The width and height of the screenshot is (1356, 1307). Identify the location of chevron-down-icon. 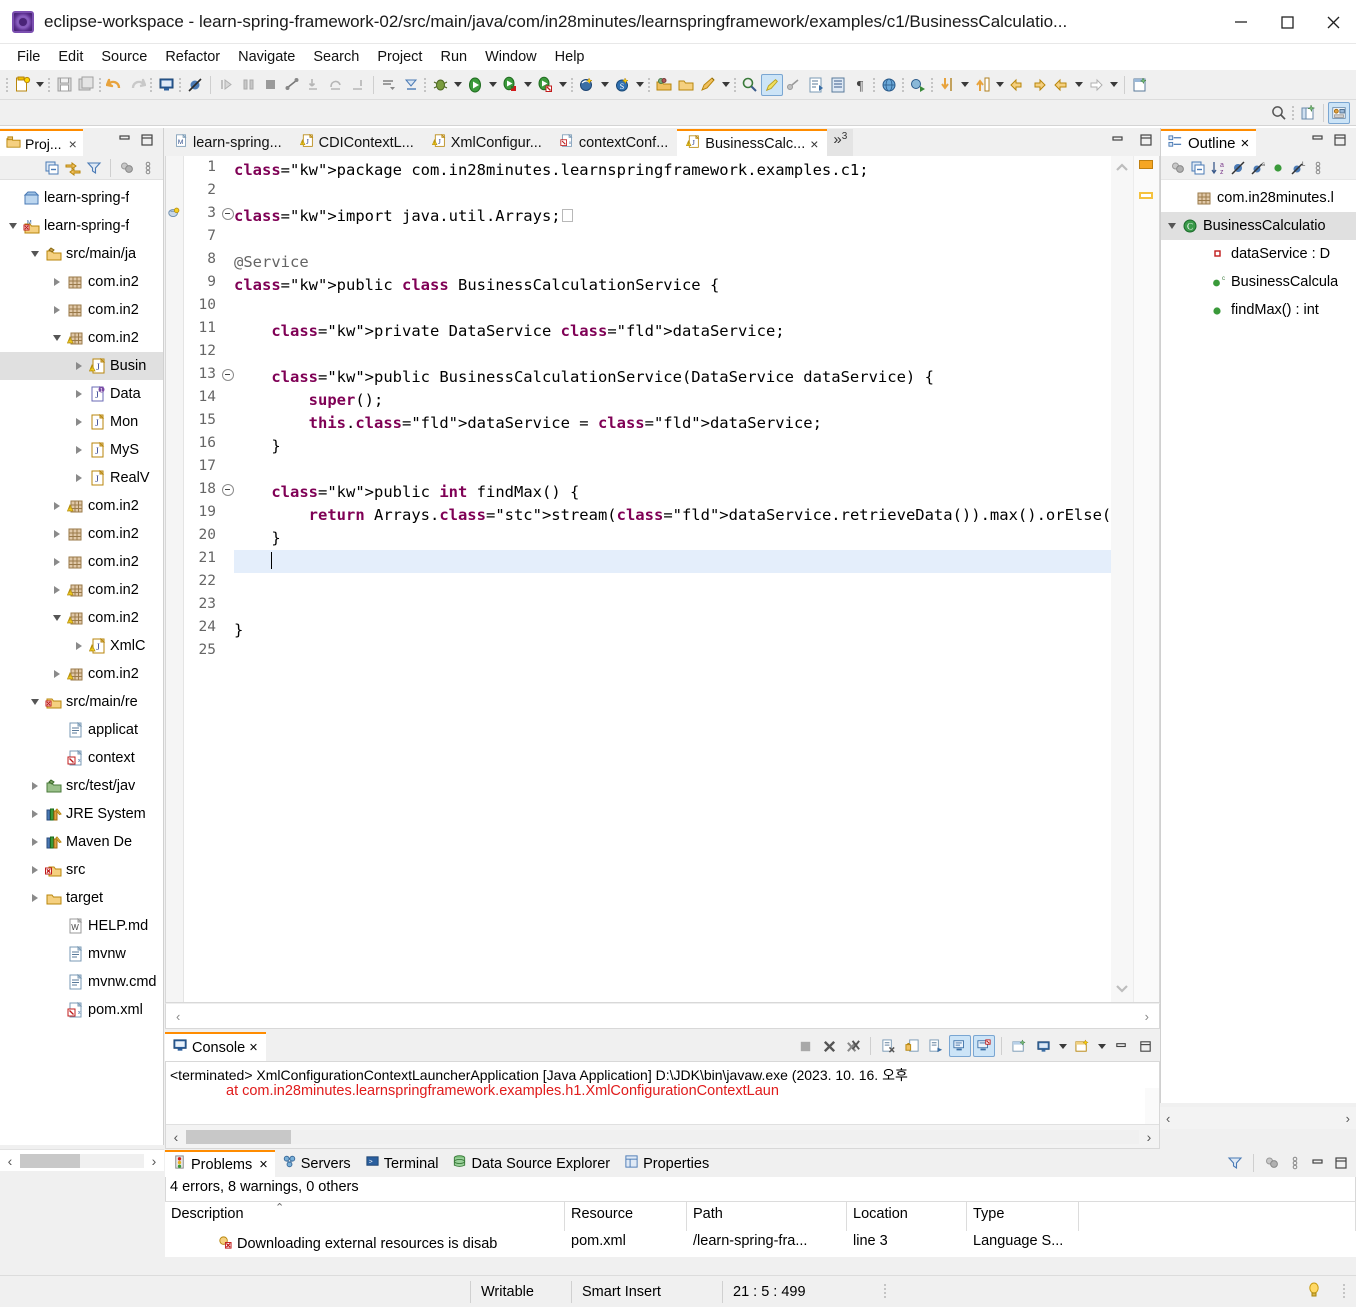
(35, 702).